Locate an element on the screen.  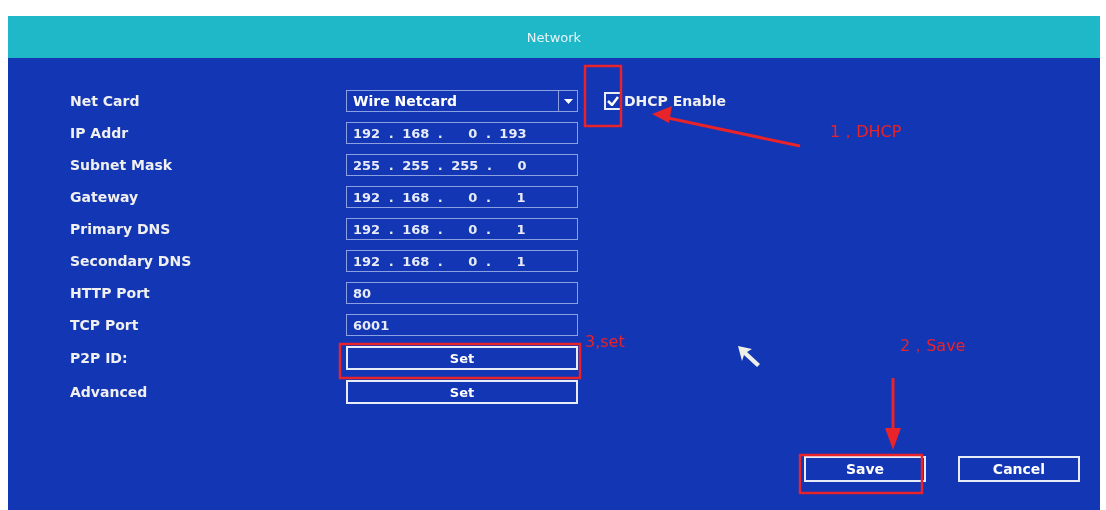
ip-address-field: 255 . 255 . 255 . 0 is located at coordinates (462, 165).